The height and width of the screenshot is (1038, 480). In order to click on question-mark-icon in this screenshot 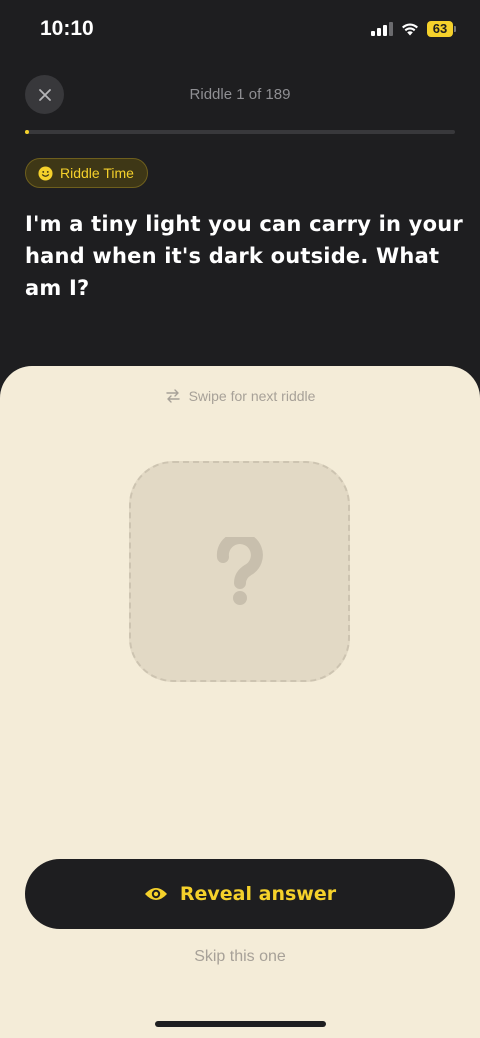, I will do `click(239, 570)`.